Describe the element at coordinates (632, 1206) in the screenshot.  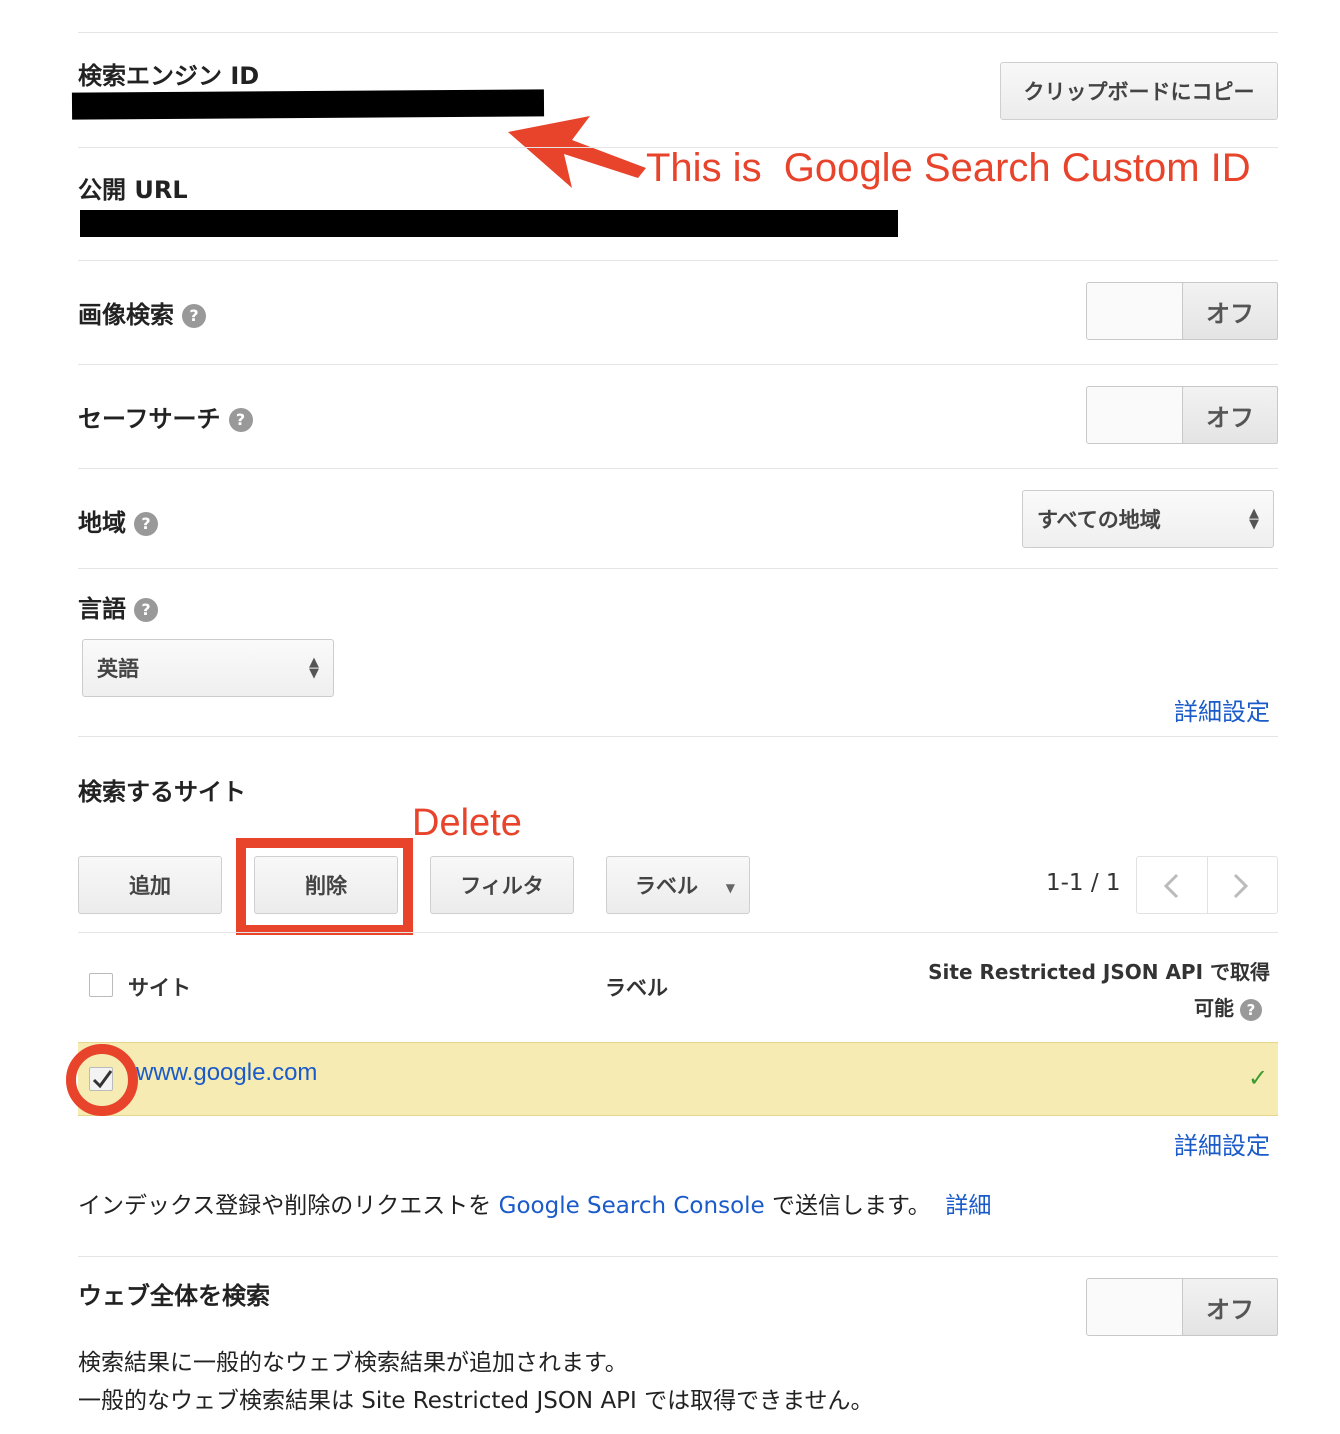
I see `search-console-link: Google Search Console` at that location.